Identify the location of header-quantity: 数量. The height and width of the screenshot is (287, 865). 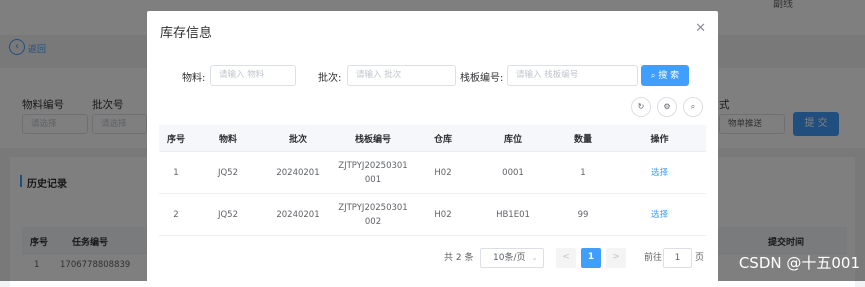
(583, 138).